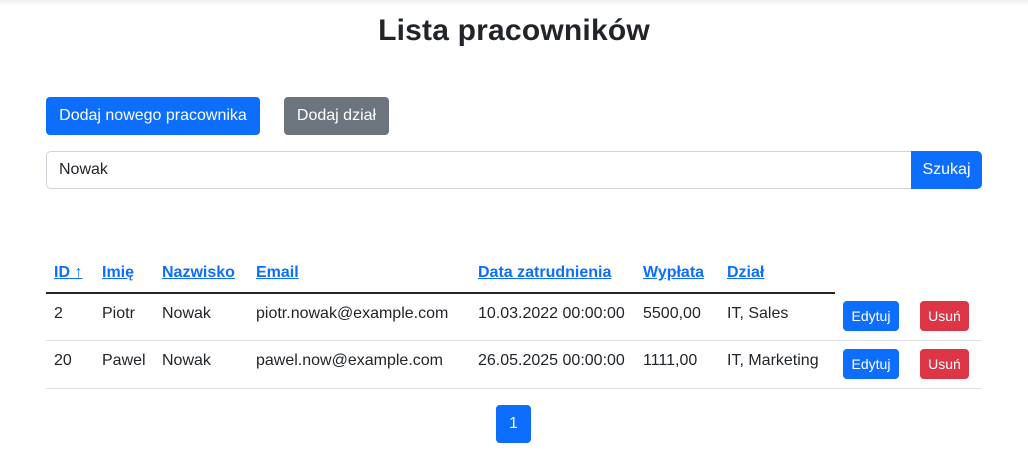  What do you see at coordinates (551, 360) in the screenshot?
I see `cell-hire-date: 26.05.2025 00:00:00` at bounding box center [551, 360].